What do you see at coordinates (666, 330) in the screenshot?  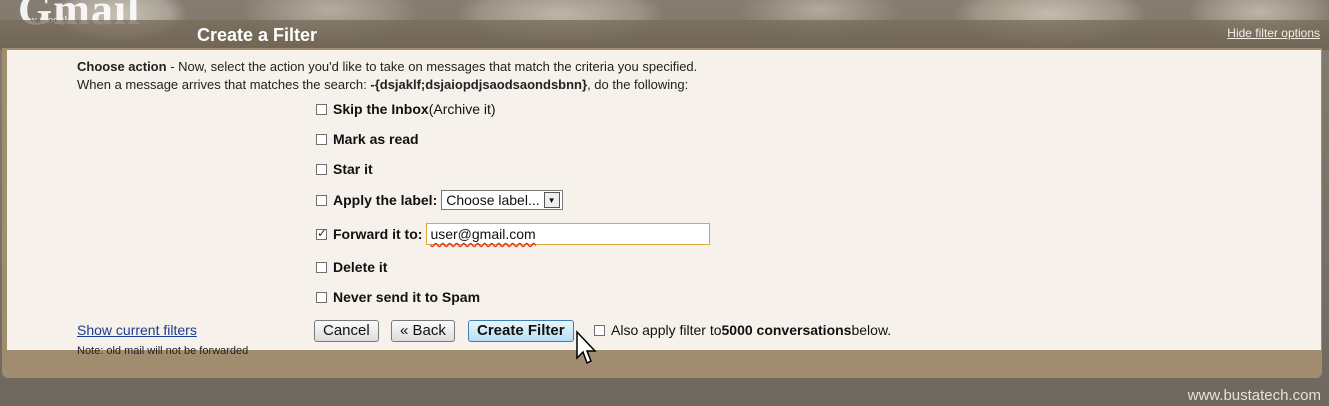 I see `also-apply-prefix: Also apply filter to` at bounding box center [666, 330].